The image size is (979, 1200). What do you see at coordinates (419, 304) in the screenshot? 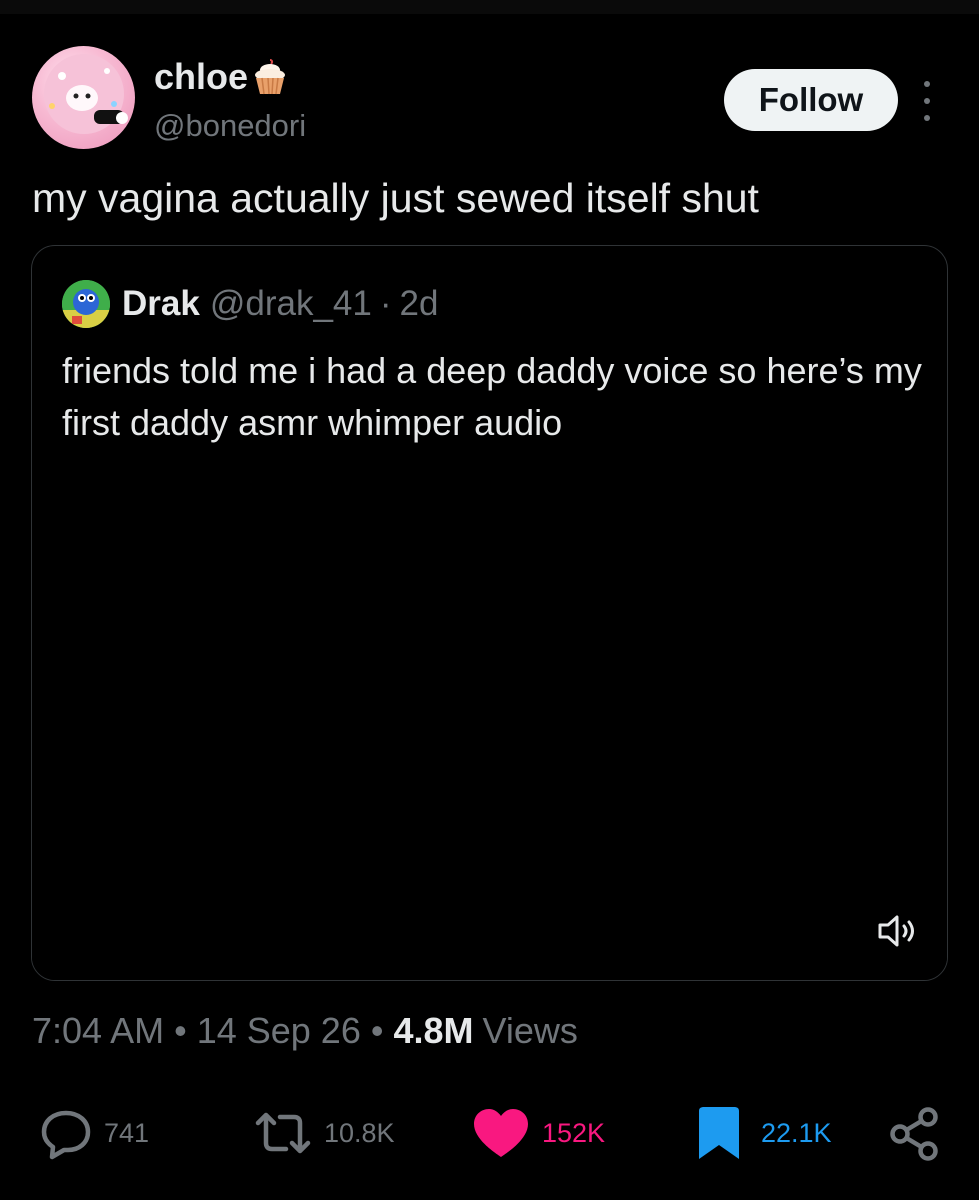
I see `quoted-tweet-time: 2d` at bounding box center [419, 304].